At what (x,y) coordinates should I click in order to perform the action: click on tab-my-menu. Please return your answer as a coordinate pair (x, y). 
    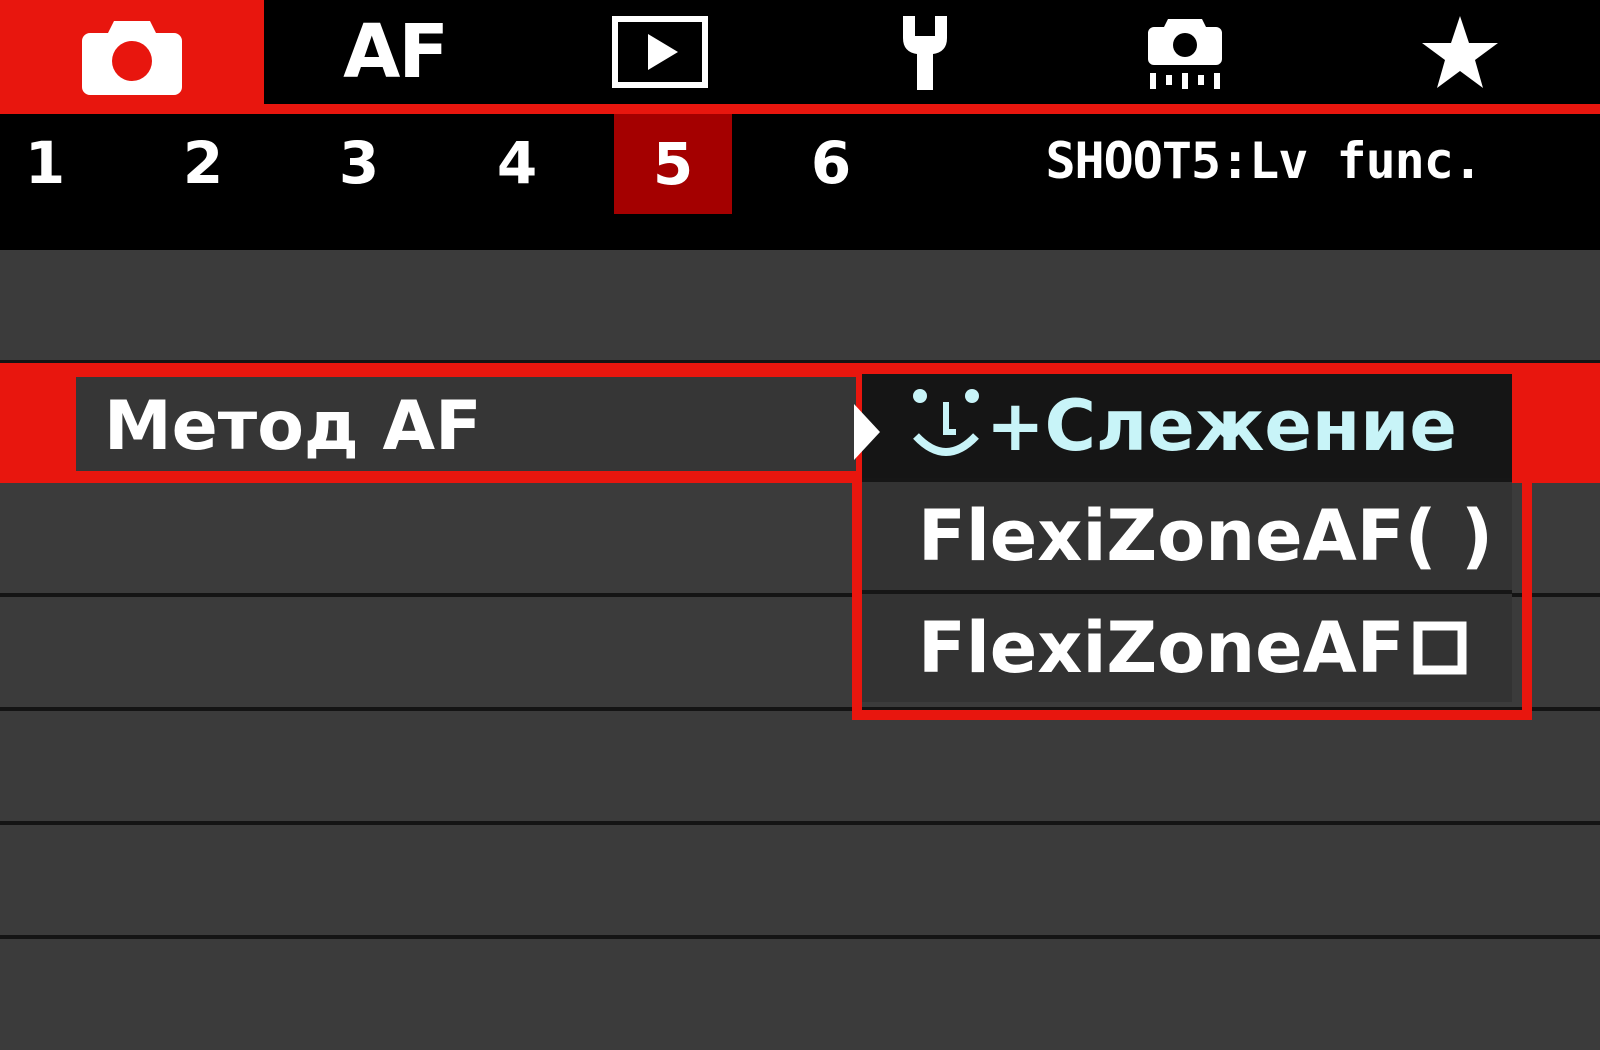
    Looking at the image, I should click on (1460, 52).